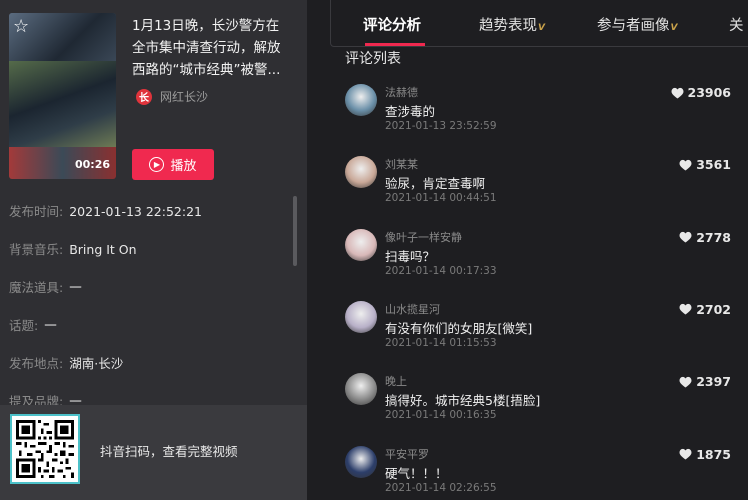 The width and height of the screenshot is (748, 500). Describe the element at coordinates (33, 325) in the screenshot. I see `meta-topic: 话题: 一` at that location.